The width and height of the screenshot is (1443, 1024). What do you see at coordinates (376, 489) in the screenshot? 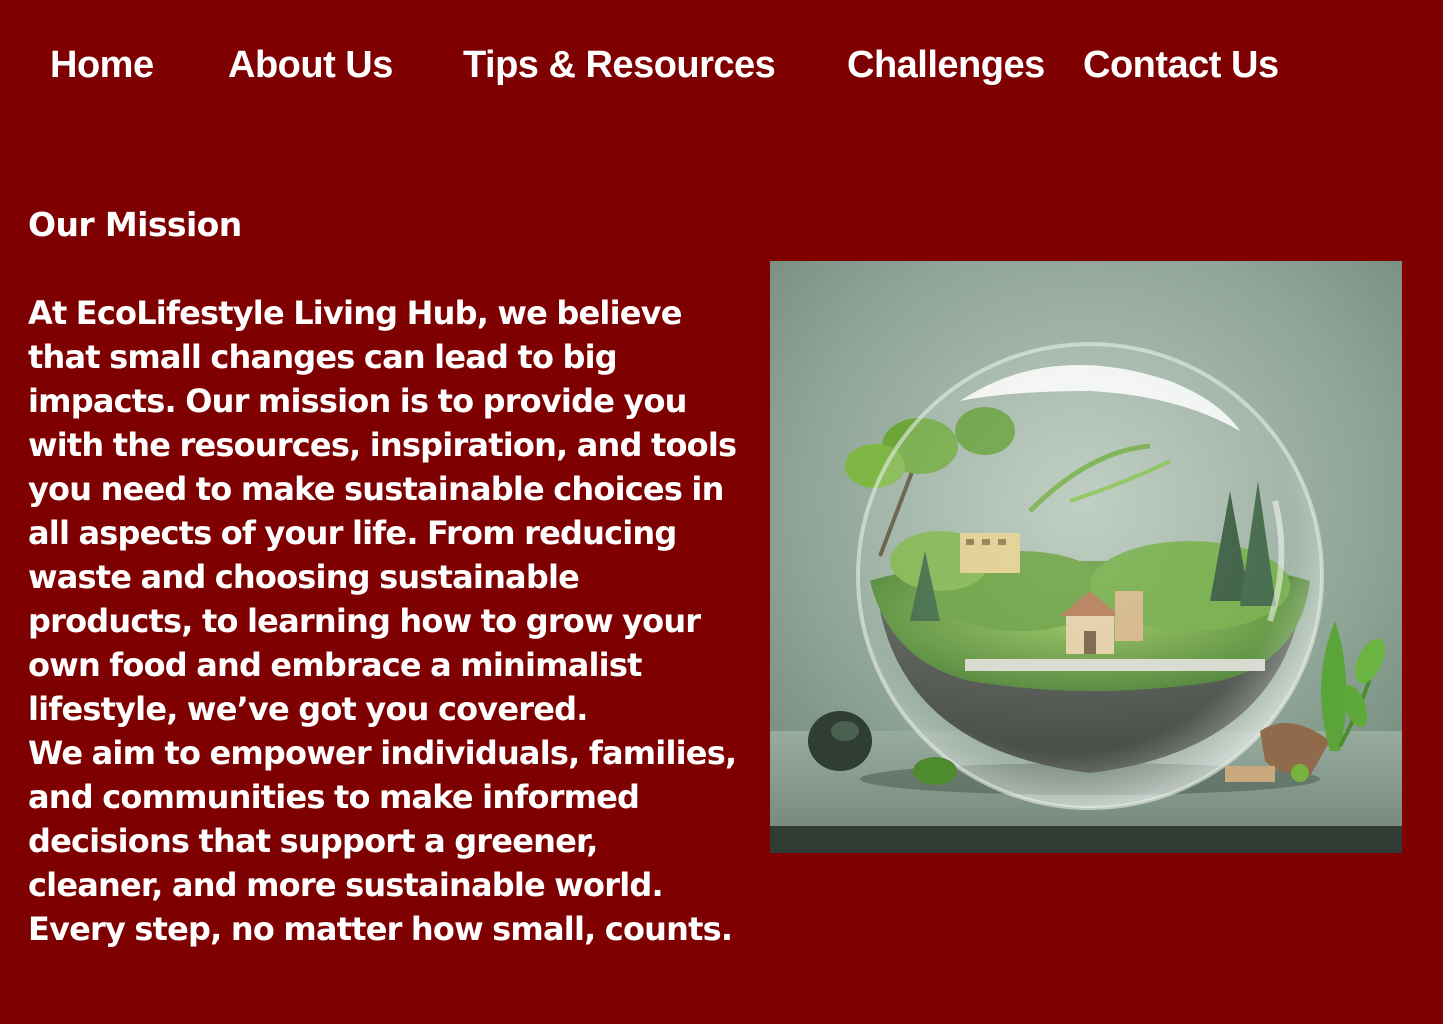
I see `mission-line: you need to make sustainable choices in` at bounding box center [376, 489].